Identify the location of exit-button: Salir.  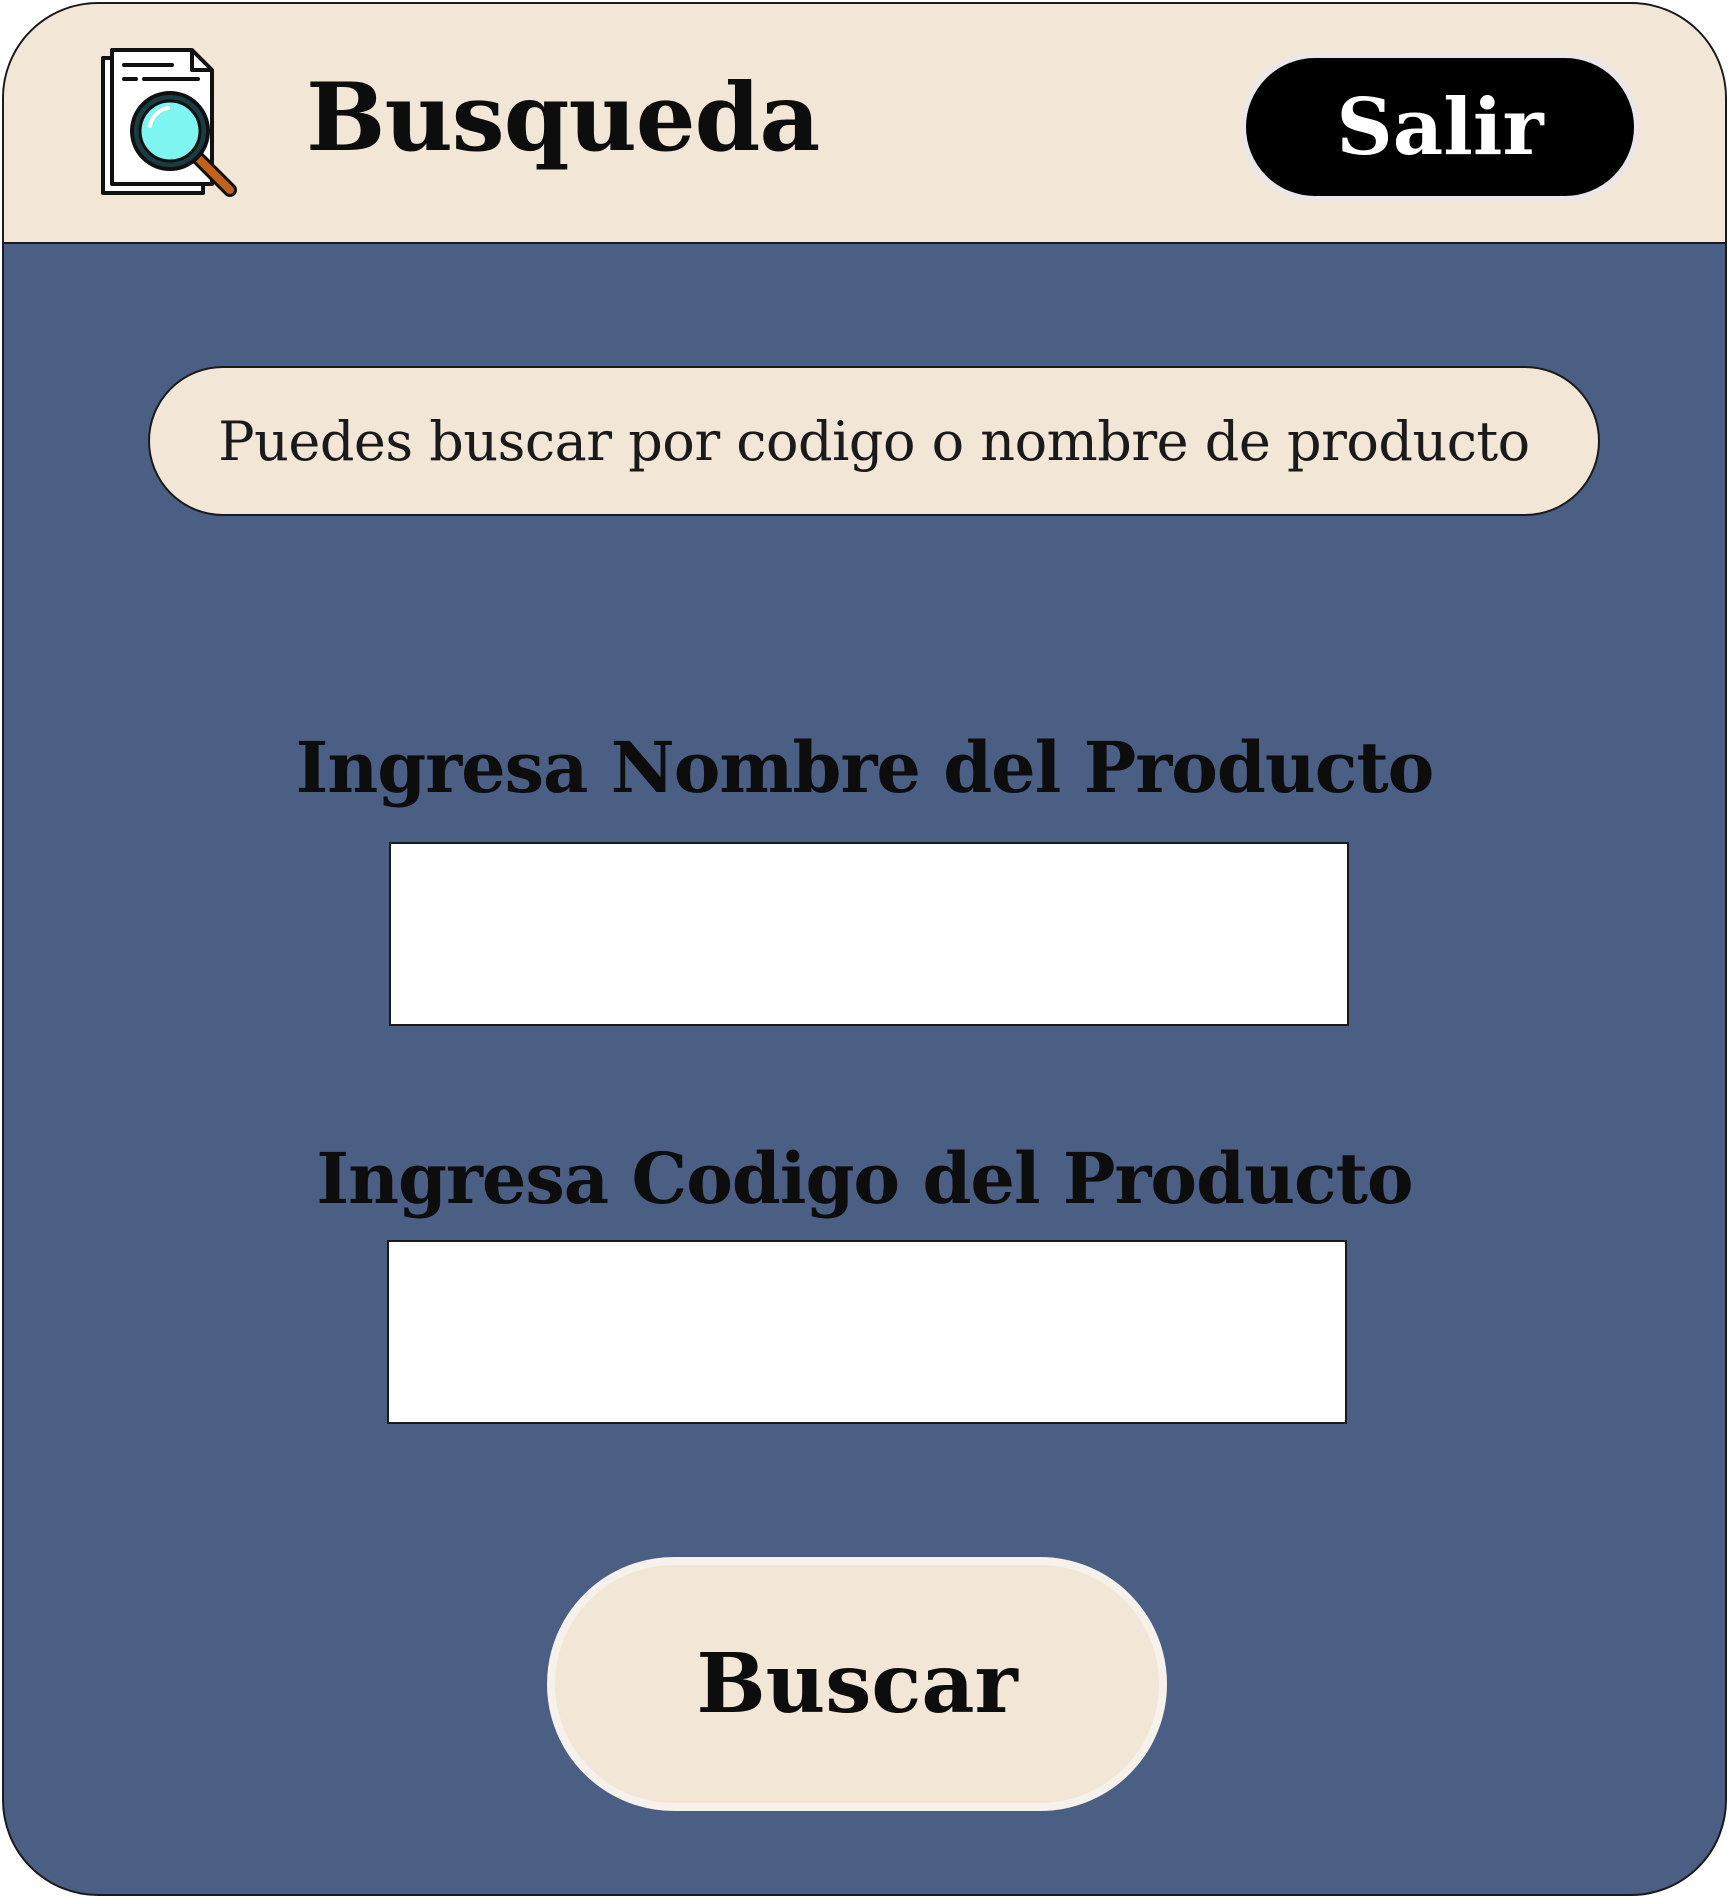
(1440, 127).